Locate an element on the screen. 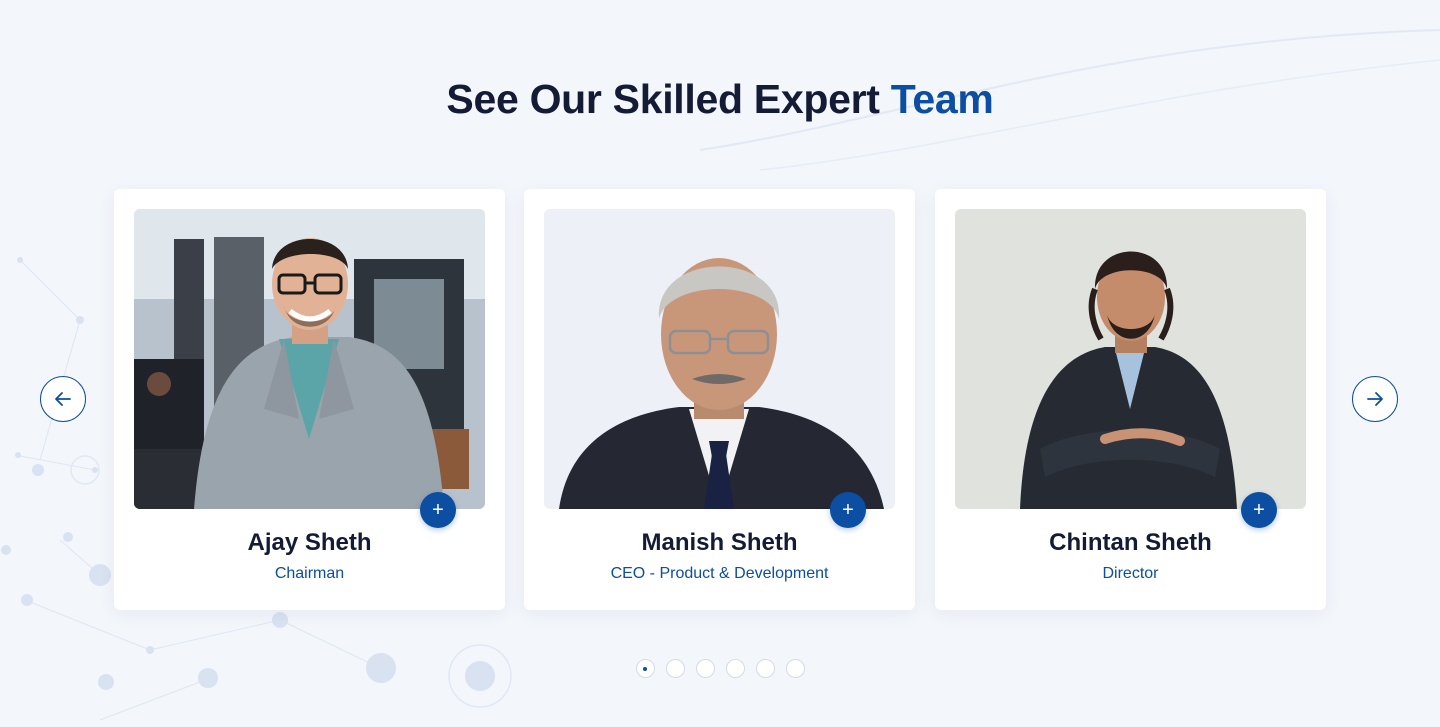 The width and height of the screenshot is (1440, 727). team-member-name: Manish Sheth is located at coordinates (719, 542).